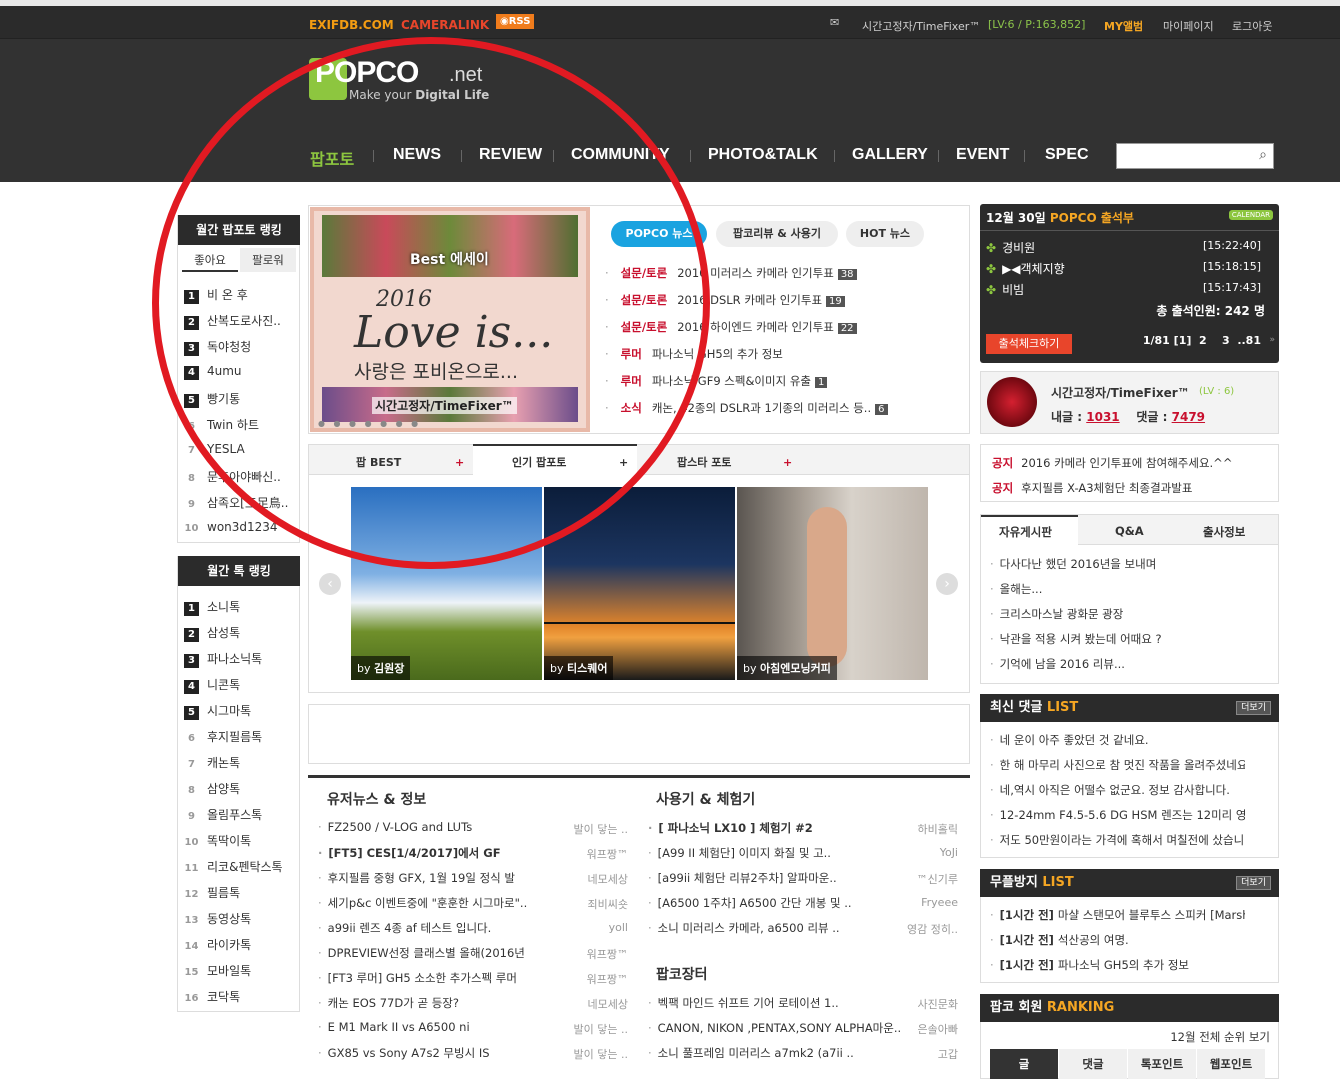 The width and height of the screenshot is (1340, 1079). Describe the element at coordinates (1018, 248) in the screenshot. I see `attendance-name: 경비원` at that location.